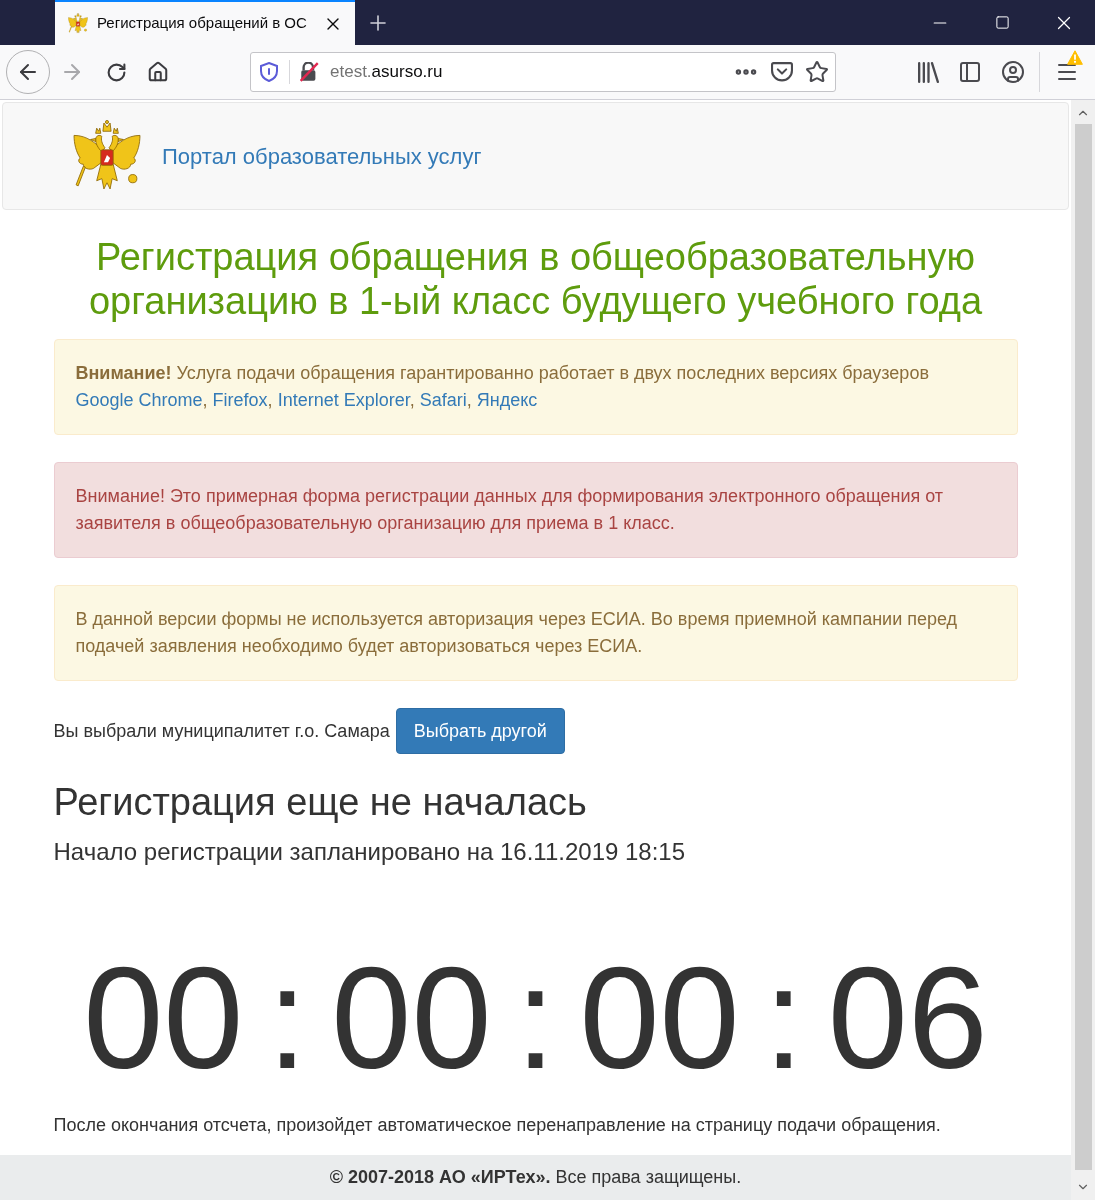 This screenshot has height=1200, width=1095. What do you see at coordinates (116, 72) in the screenshot?
I see `reload-icon` at bounding box center [116, 72].